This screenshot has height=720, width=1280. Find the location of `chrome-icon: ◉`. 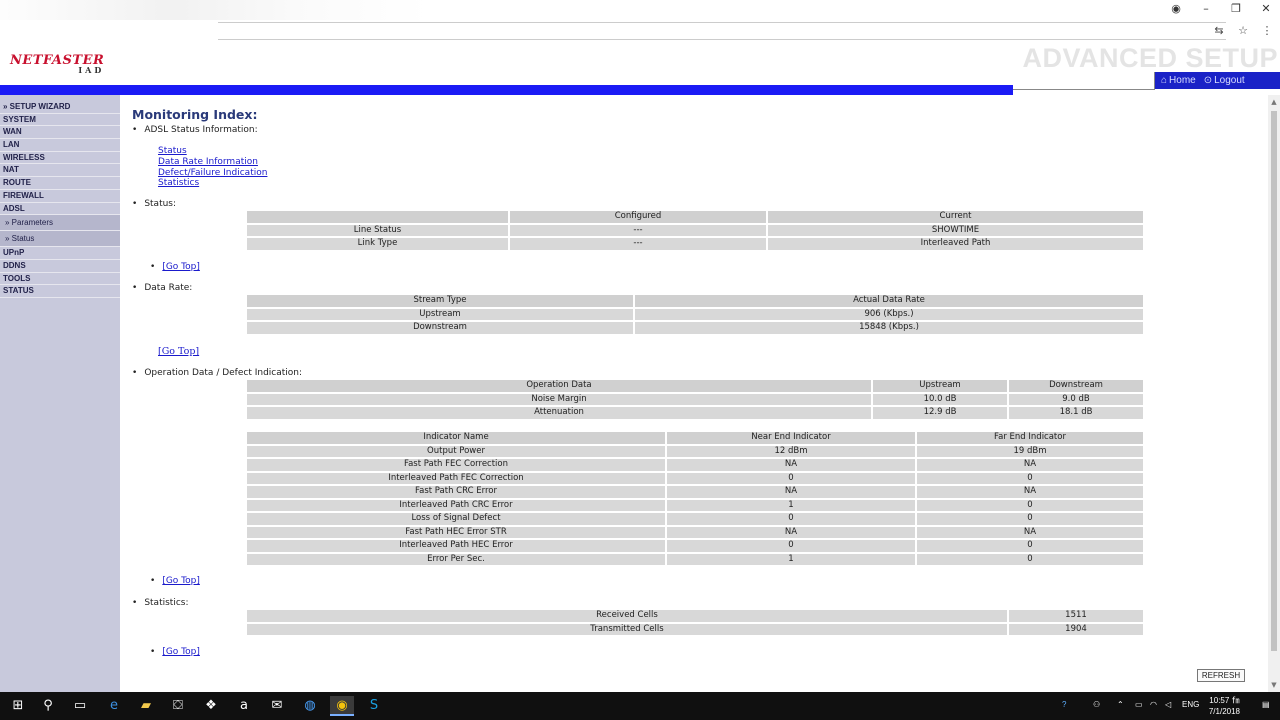

chrome-icon: ◉ is located at coordinates (342, 706).